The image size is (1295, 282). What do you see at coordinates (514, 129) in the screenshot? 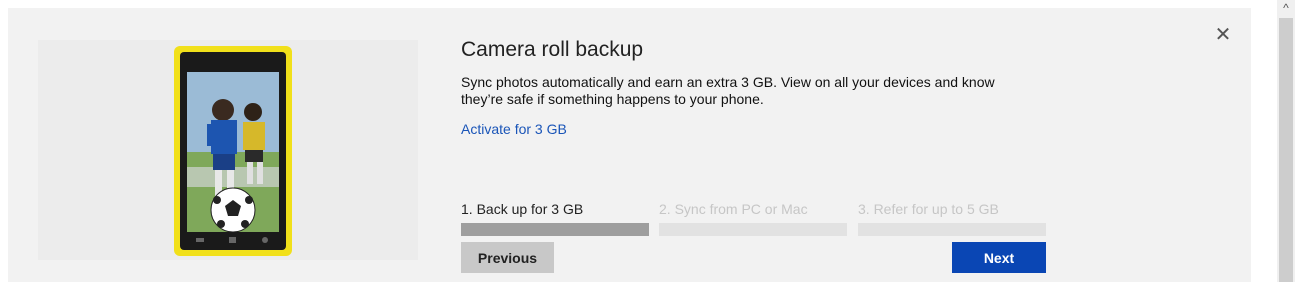
I see `activate-link: Activate for 3 GB` at bounding box center [514, 129].